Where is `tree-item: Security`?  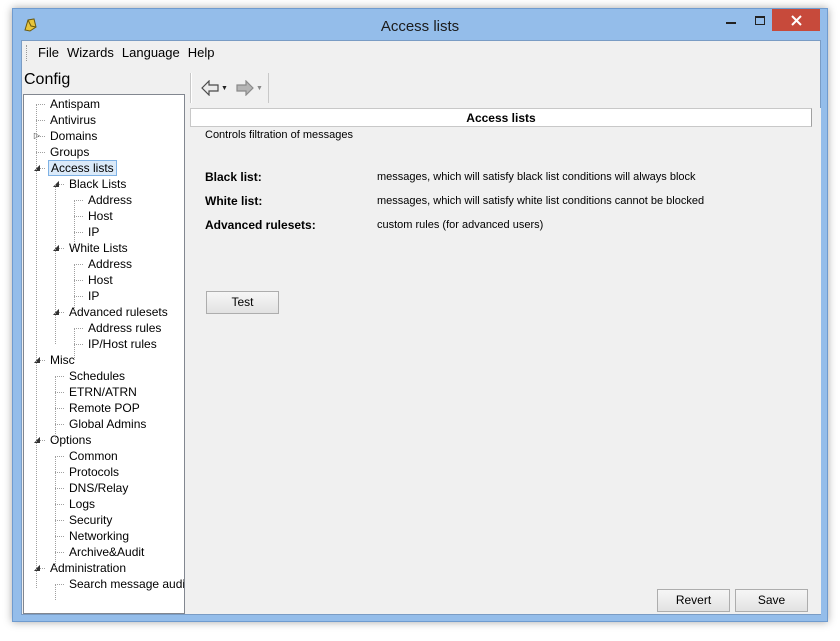
tree-item: Security is located at coordinates (90, 520).